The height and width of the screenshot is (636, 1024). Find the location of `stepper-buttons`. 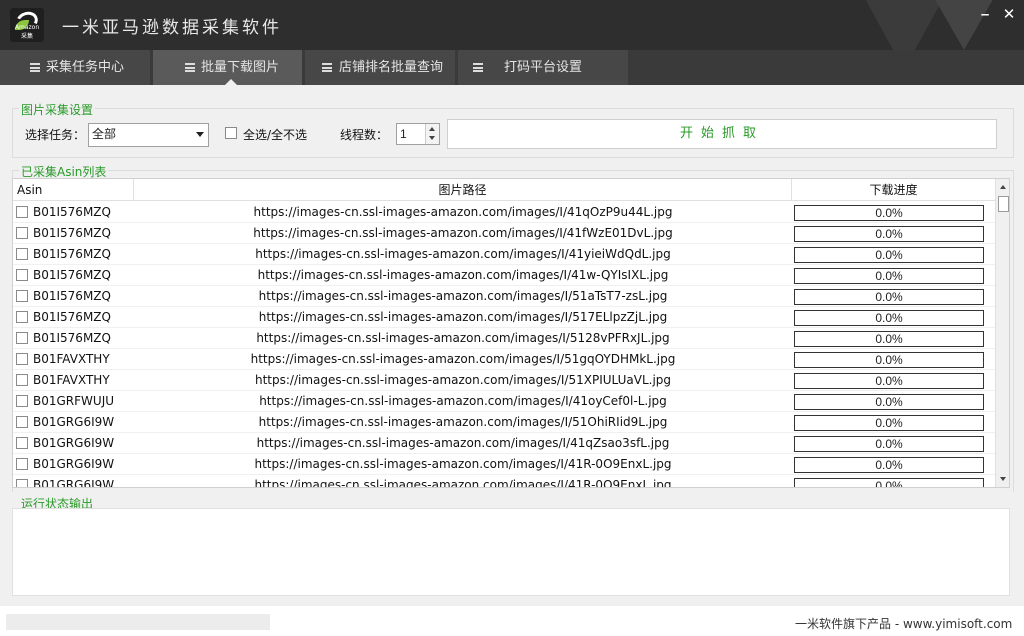

stepper-buttons is located at coordinates (432, 134).